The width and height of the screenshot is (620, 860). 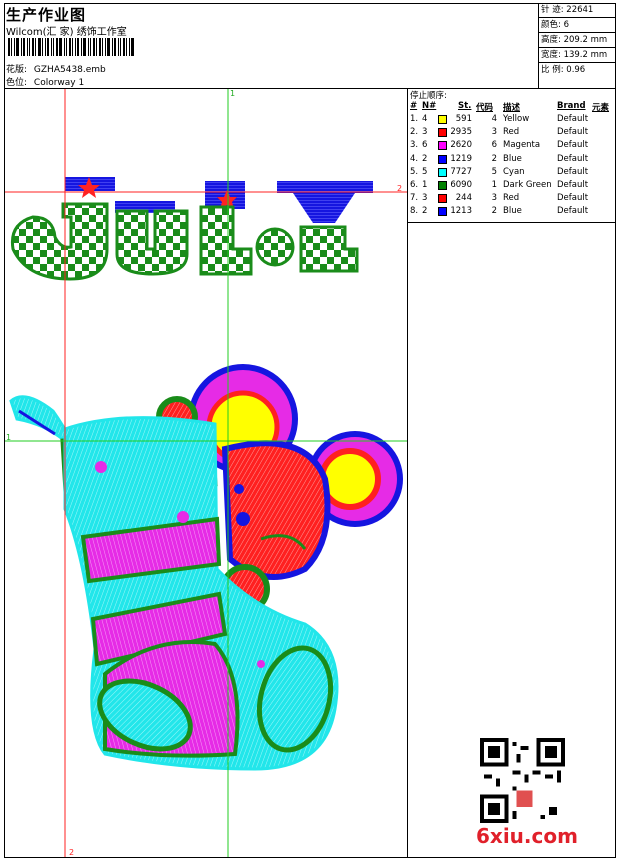 What do you see at coordinates (463, 119) in the screenshot?
I see `row-stitches: 591` at bounding box center [463, 119].